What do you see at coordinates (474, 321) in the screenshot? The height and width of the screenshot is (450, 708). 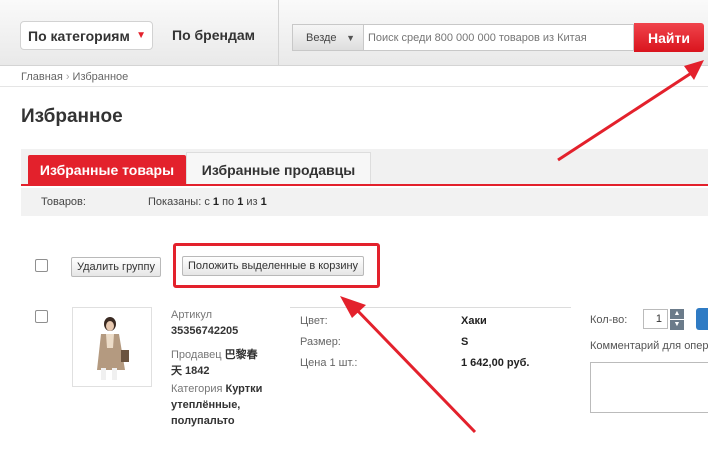 I see `color-value: Хаки` at bounding box center [474, 321].